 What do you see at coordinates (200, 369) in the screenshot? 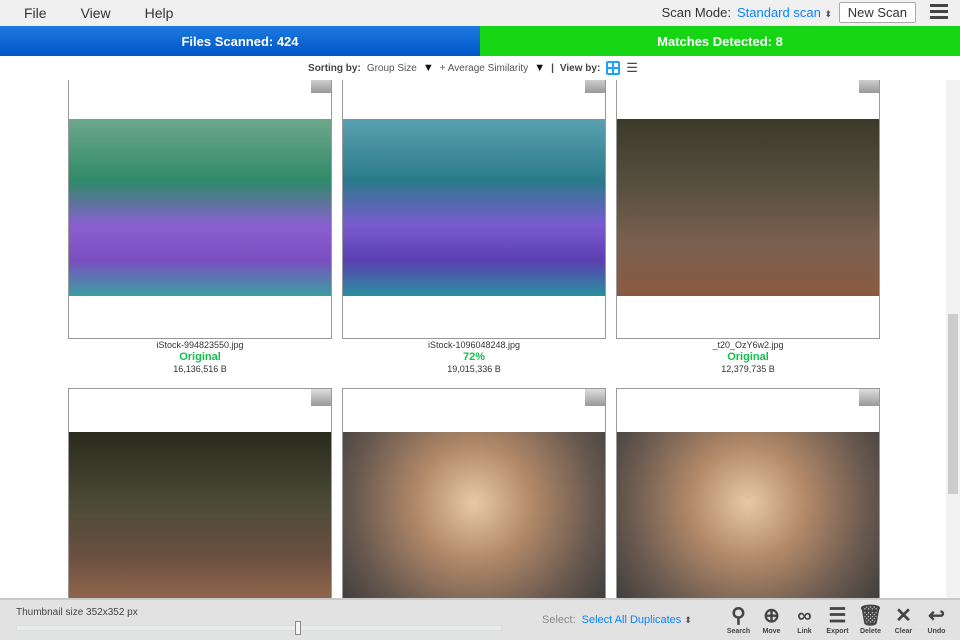
I see `file-size: 16,136,516 B` at bounding box center [200, 369].